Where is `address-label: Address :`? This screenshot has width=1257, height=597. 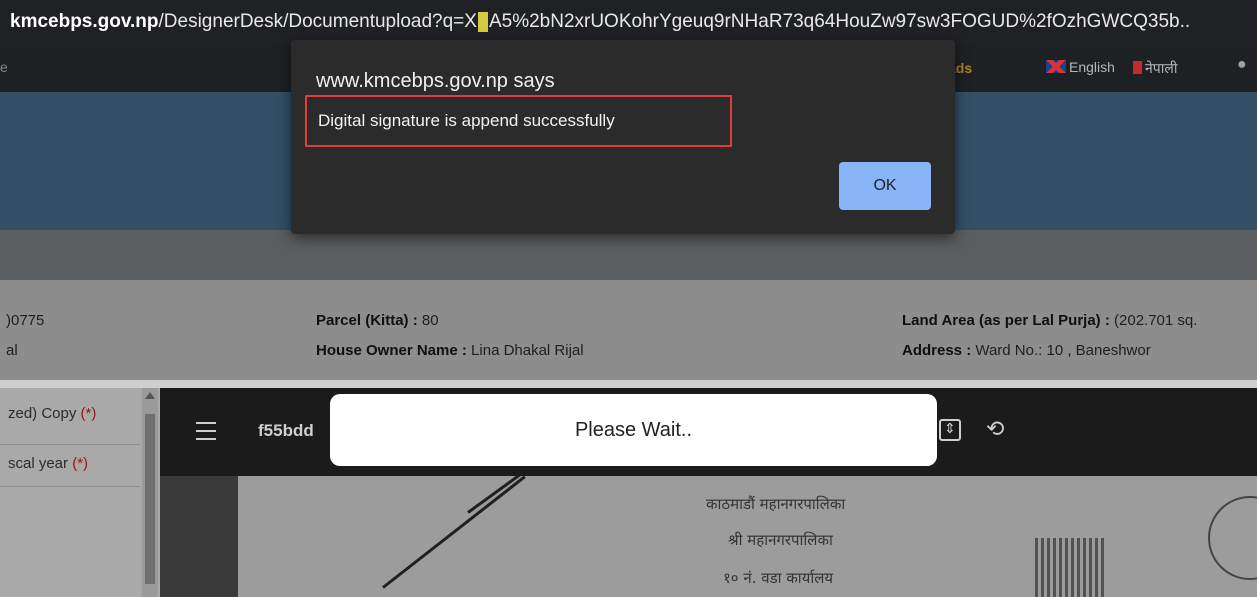 address-label: Address : is located at coordinates (937, 350).